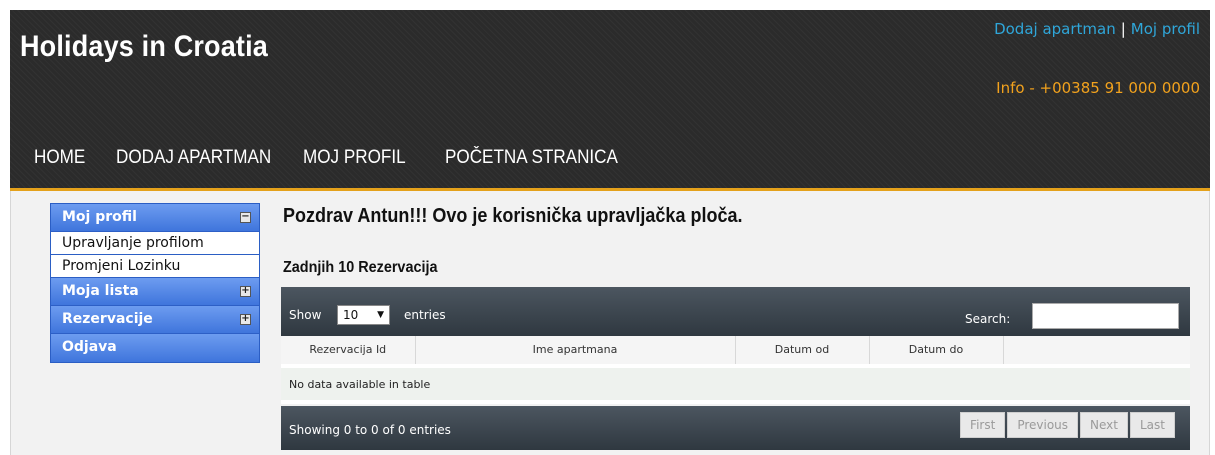  What do you see at coordinates (360, 267) in the screenshot?
I see `section-title: Zadnjih 10 Rezervacija` at bounding box center [360, 267].